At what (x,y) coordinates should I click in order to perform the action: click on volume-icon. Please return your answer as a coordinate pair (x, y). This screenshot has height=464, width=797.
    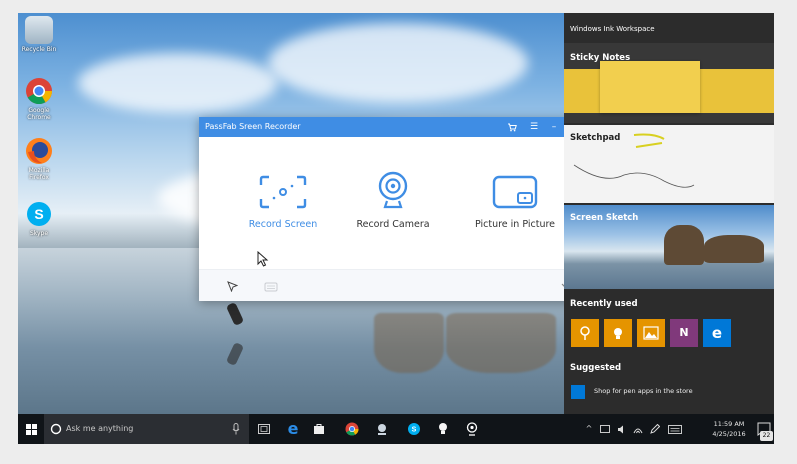
    Looking at the image, I should click on (622, 429).